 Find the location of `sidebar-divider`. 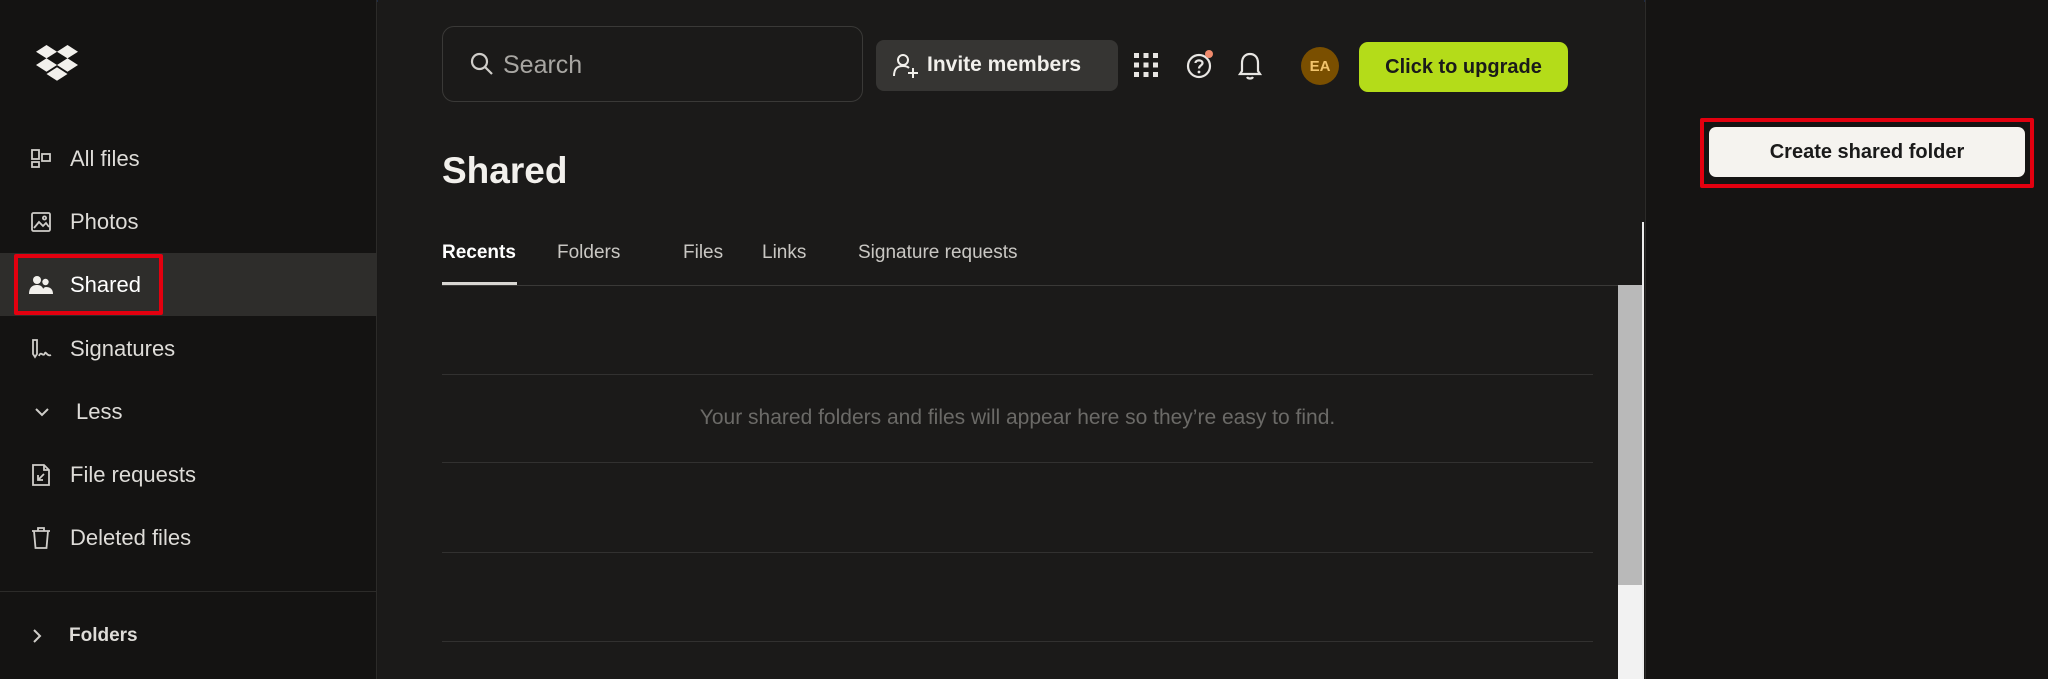

sidebar-divider is located at coordinates (188, 591).